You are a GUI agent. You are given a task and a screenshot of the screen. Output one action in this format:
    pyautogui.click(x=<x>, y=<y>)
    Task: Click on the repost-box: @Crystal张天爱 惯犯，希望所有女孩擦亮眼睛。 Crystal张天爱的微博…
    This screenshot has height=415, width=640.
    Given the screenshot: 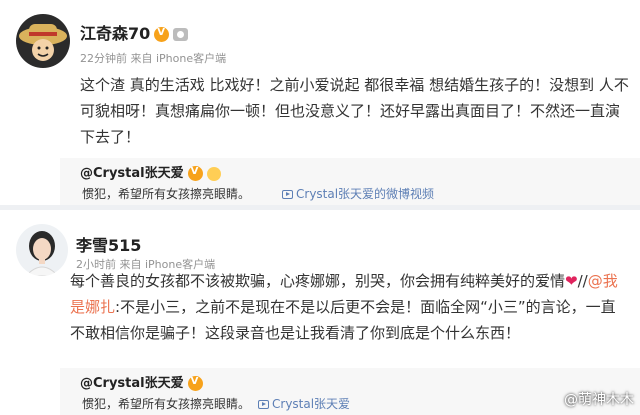 What is the action you would take?
    pyautogui.click(x=350, y=181)
    